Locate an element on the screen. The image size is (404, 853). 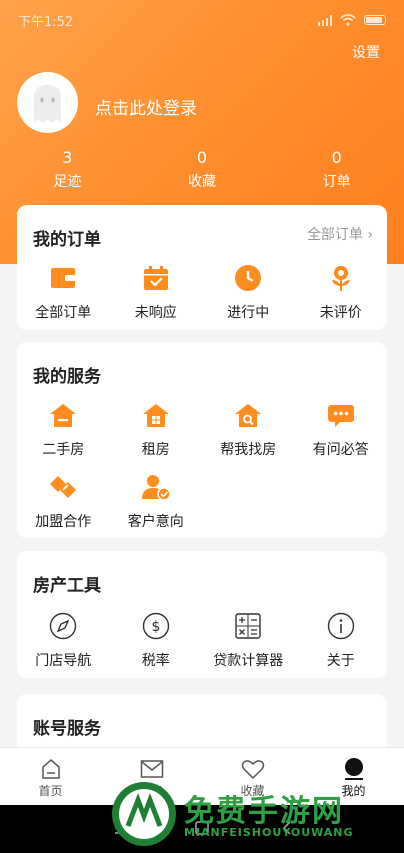
stat-number: 3 is located at coordinates (67, 157).